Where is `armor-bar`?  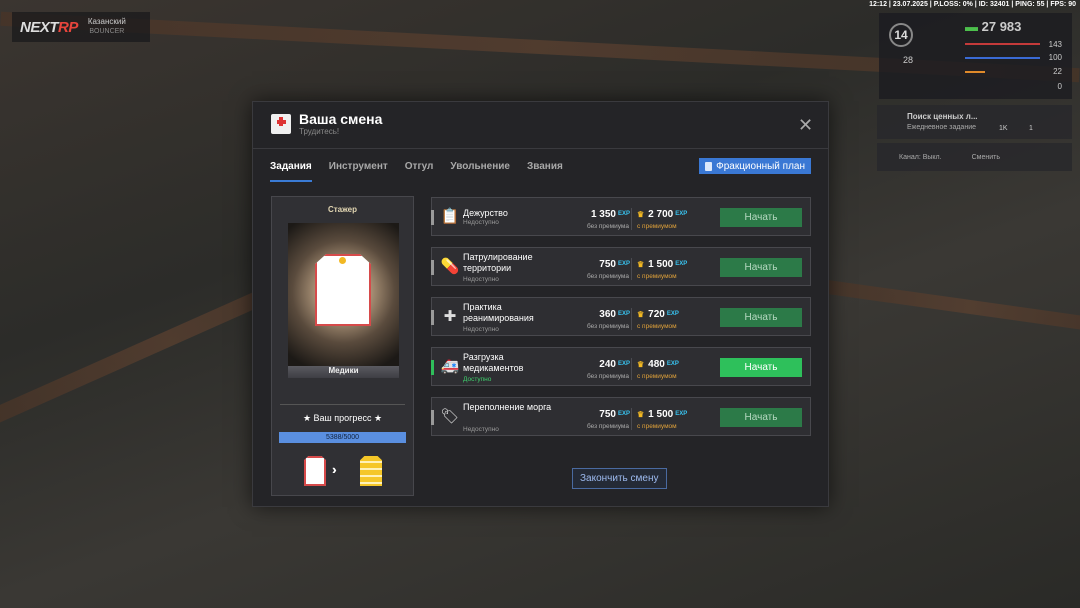
armor-bar is located at coordinates (1002, 58).